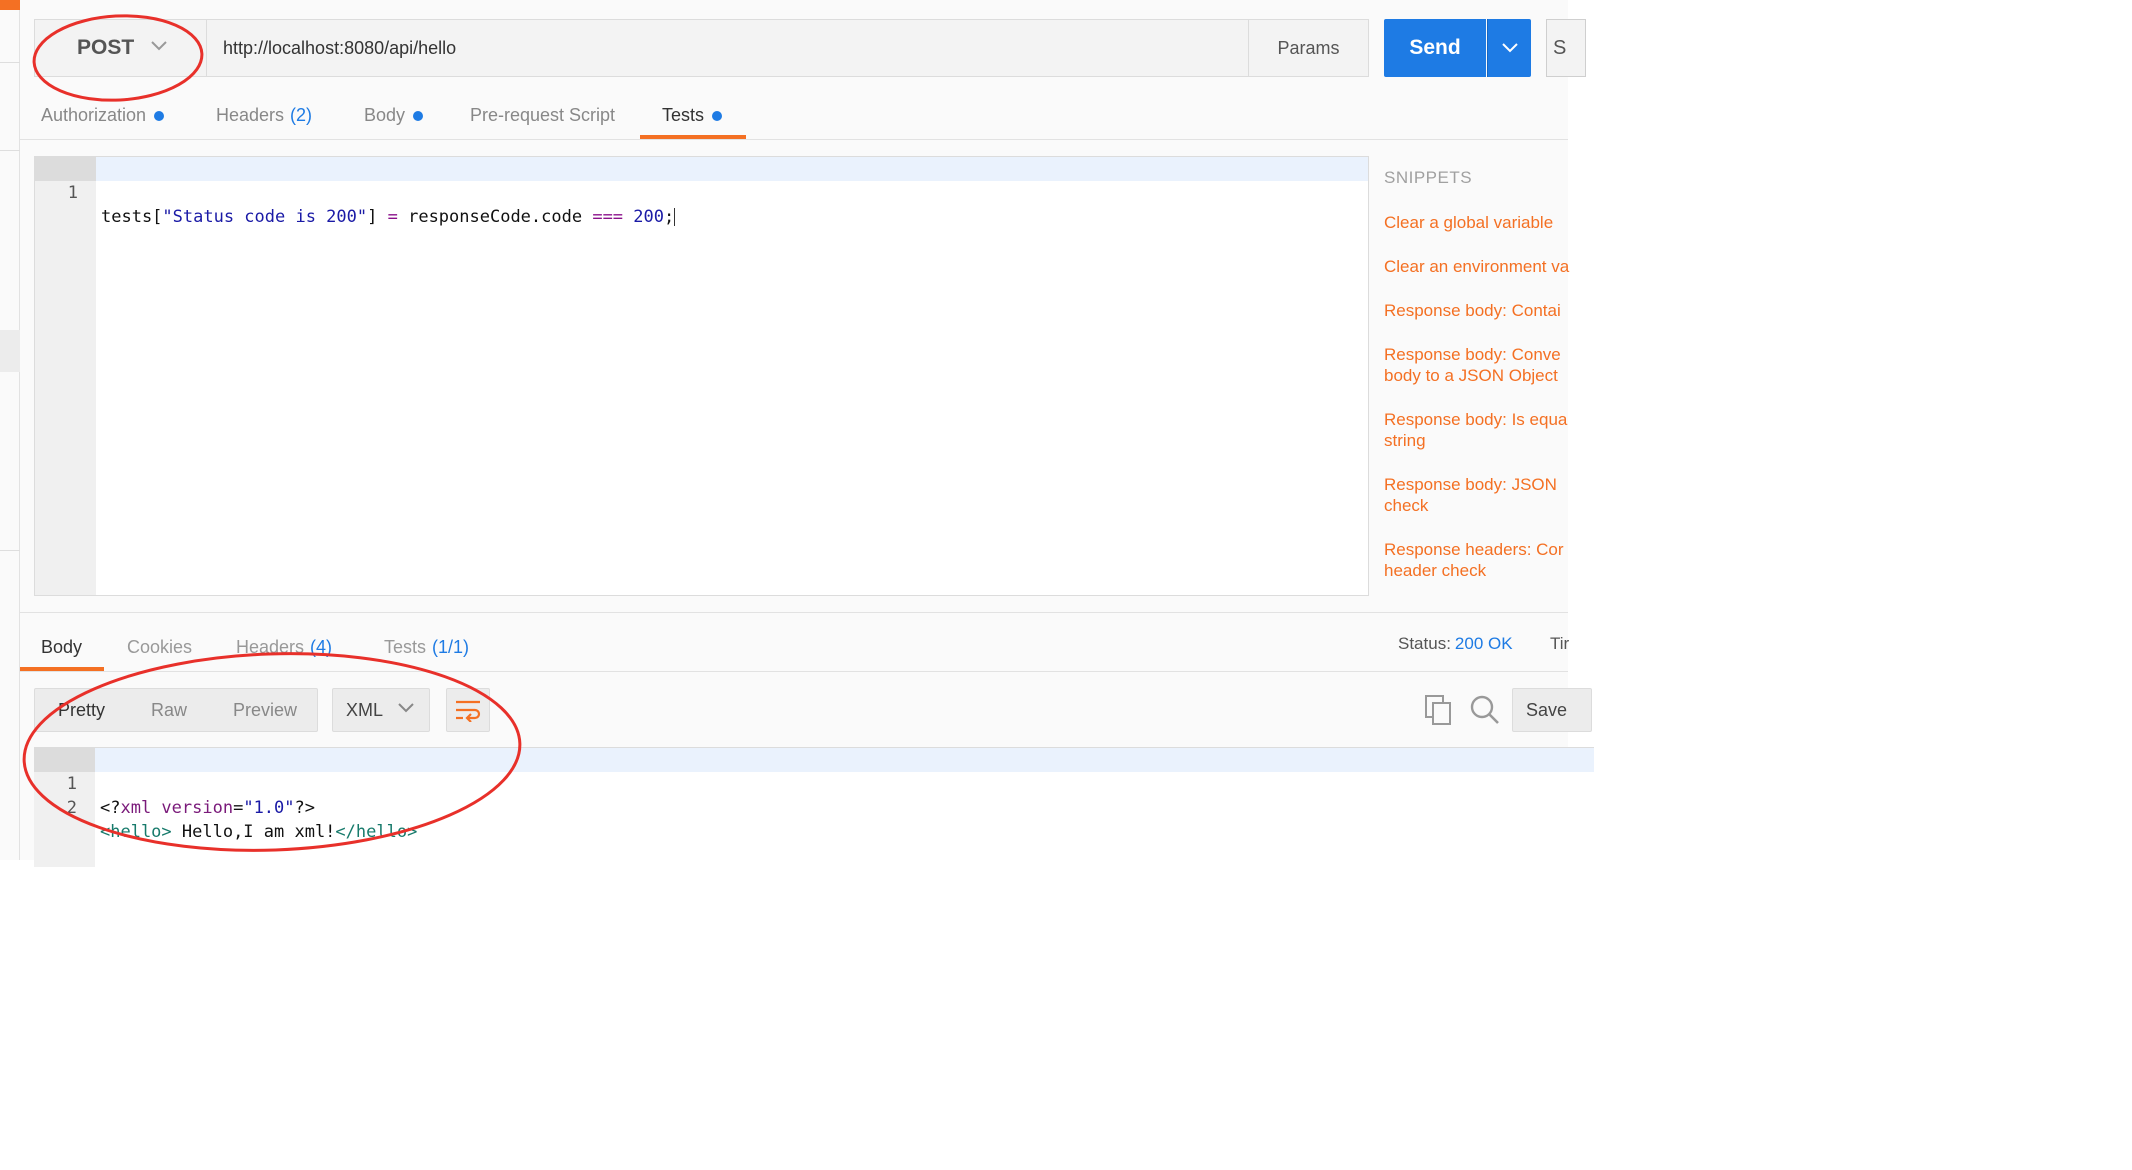  Describe the element at coordinates (253, 832) in the screenshot. I see `code-token: Hello,I am xml!` at that location.